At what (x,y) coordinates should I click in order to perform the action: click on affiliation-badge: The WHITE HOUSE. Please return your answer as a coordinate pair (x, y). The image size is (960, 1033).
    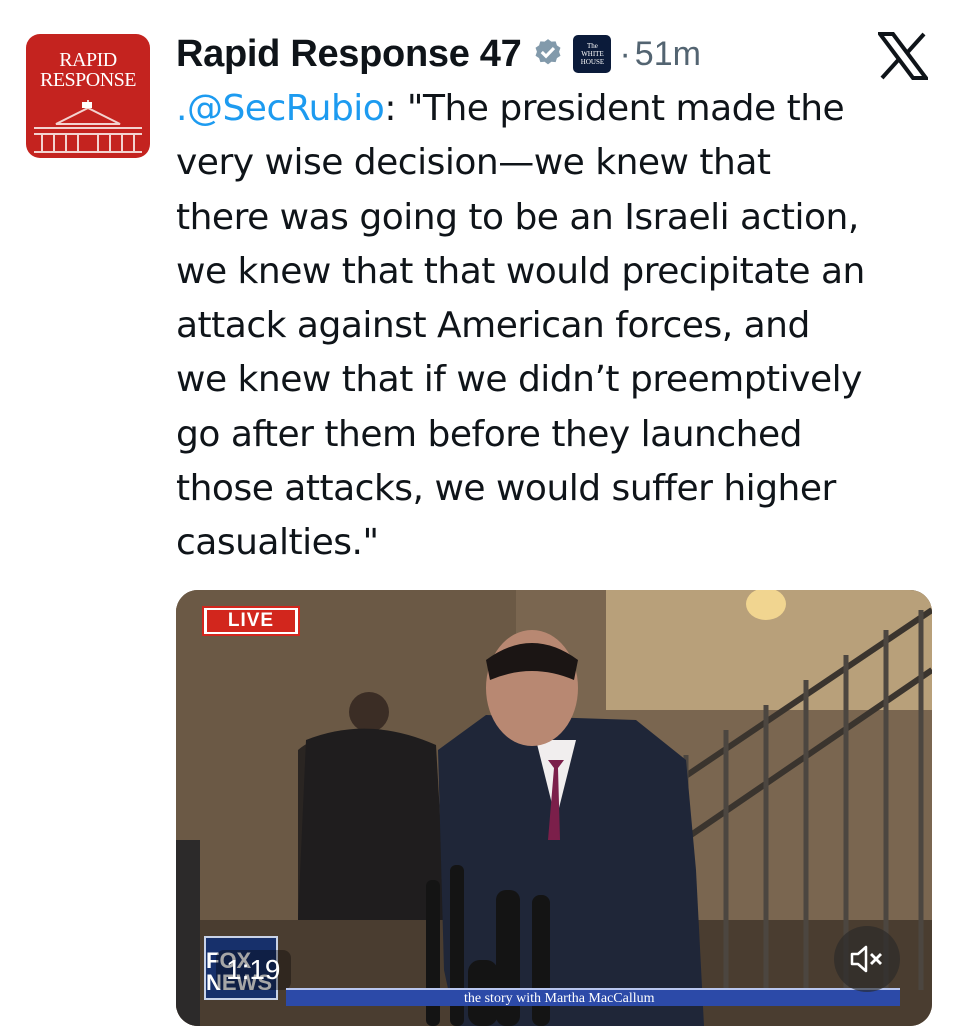
    Looking at the image, I should click on (592, 54).